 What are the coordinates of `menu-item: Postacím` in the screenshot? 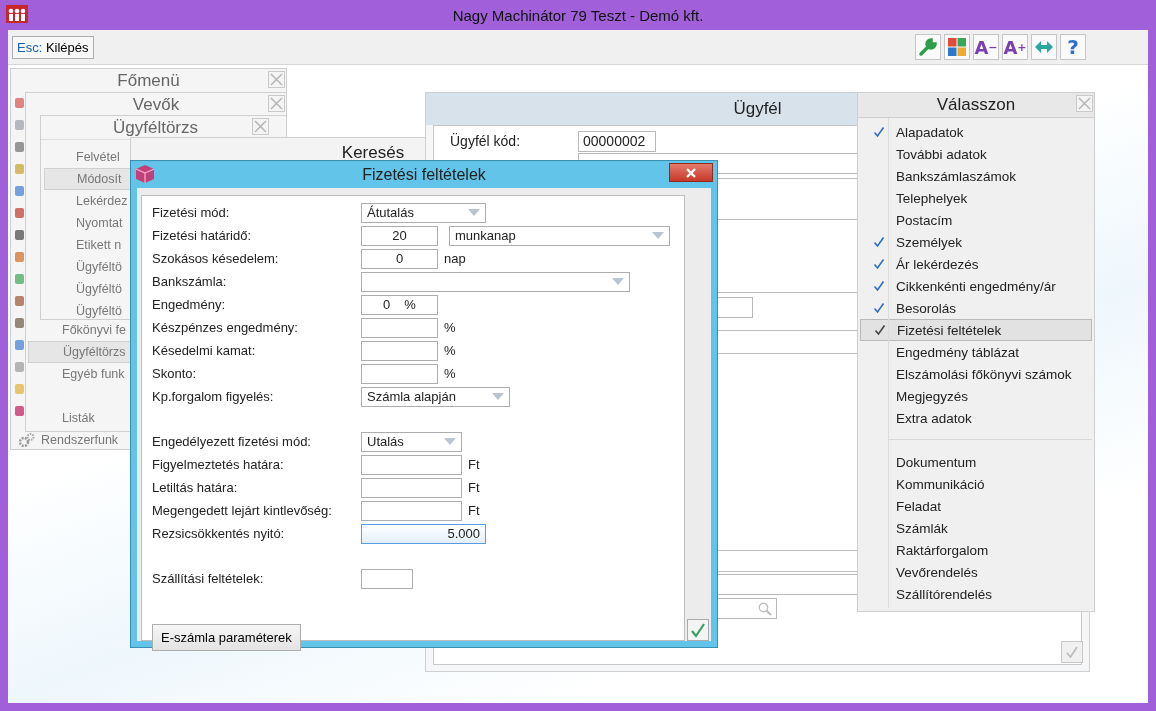 It's located at (976, 220).